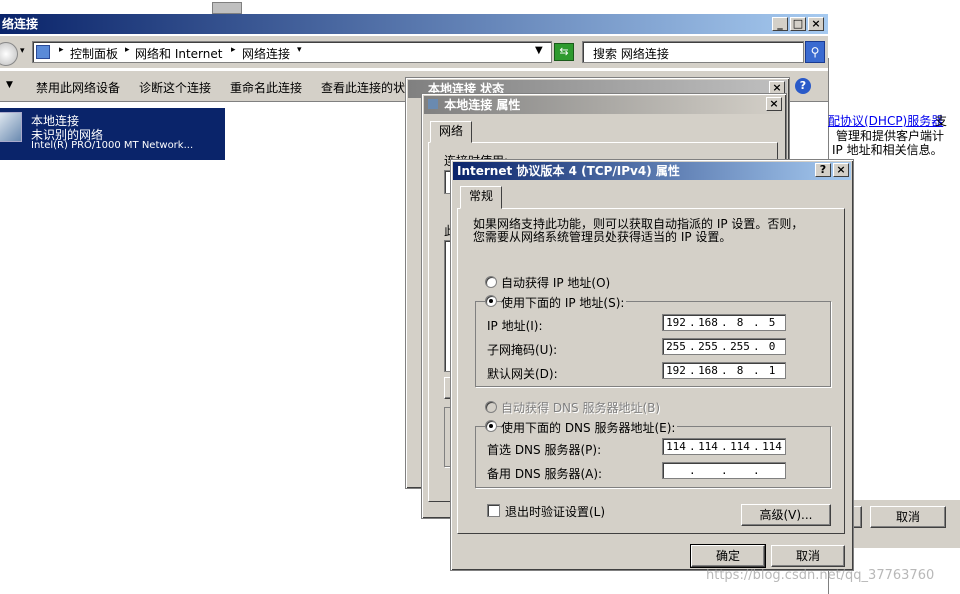  I want to click on manual-dns-label: 使用下面的 DNS 服务器地址(E):, so click(589, 427).